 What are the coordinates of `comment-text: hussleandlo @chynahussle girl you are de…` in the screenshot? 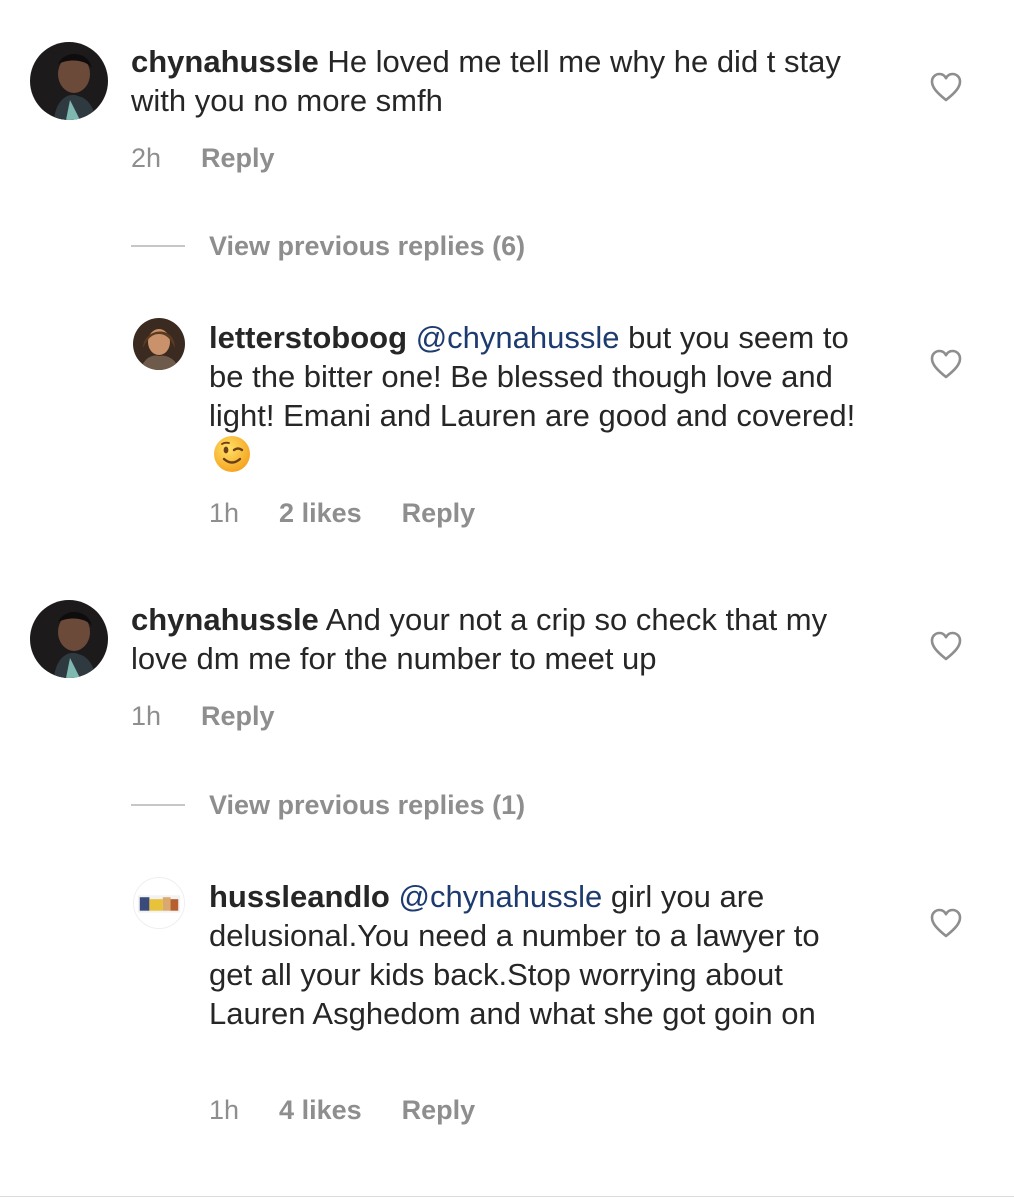 It's located at (539, 955).